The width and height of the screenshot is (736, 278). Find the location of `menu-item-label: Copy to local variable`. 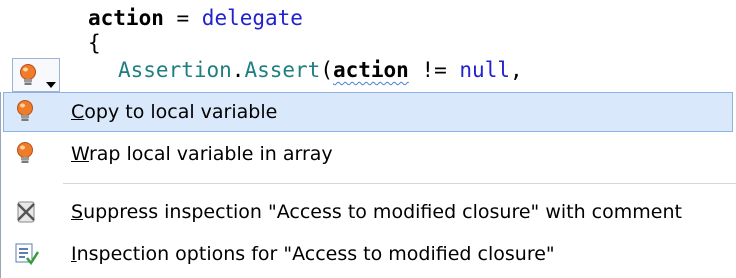

menu-item-label: Copy to local variable is located at coordinates (174, 112).